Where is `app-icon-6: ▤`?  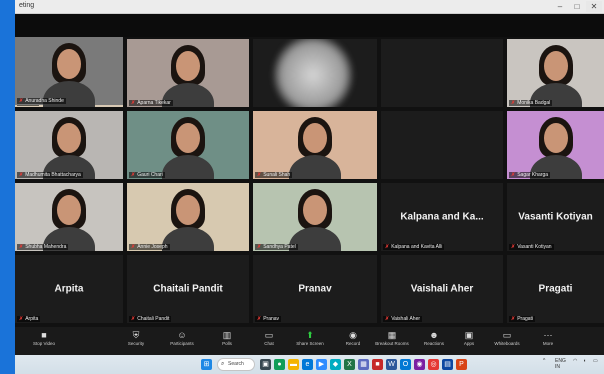 app-icon-6: ▤ is located at coordinates (447, 364).